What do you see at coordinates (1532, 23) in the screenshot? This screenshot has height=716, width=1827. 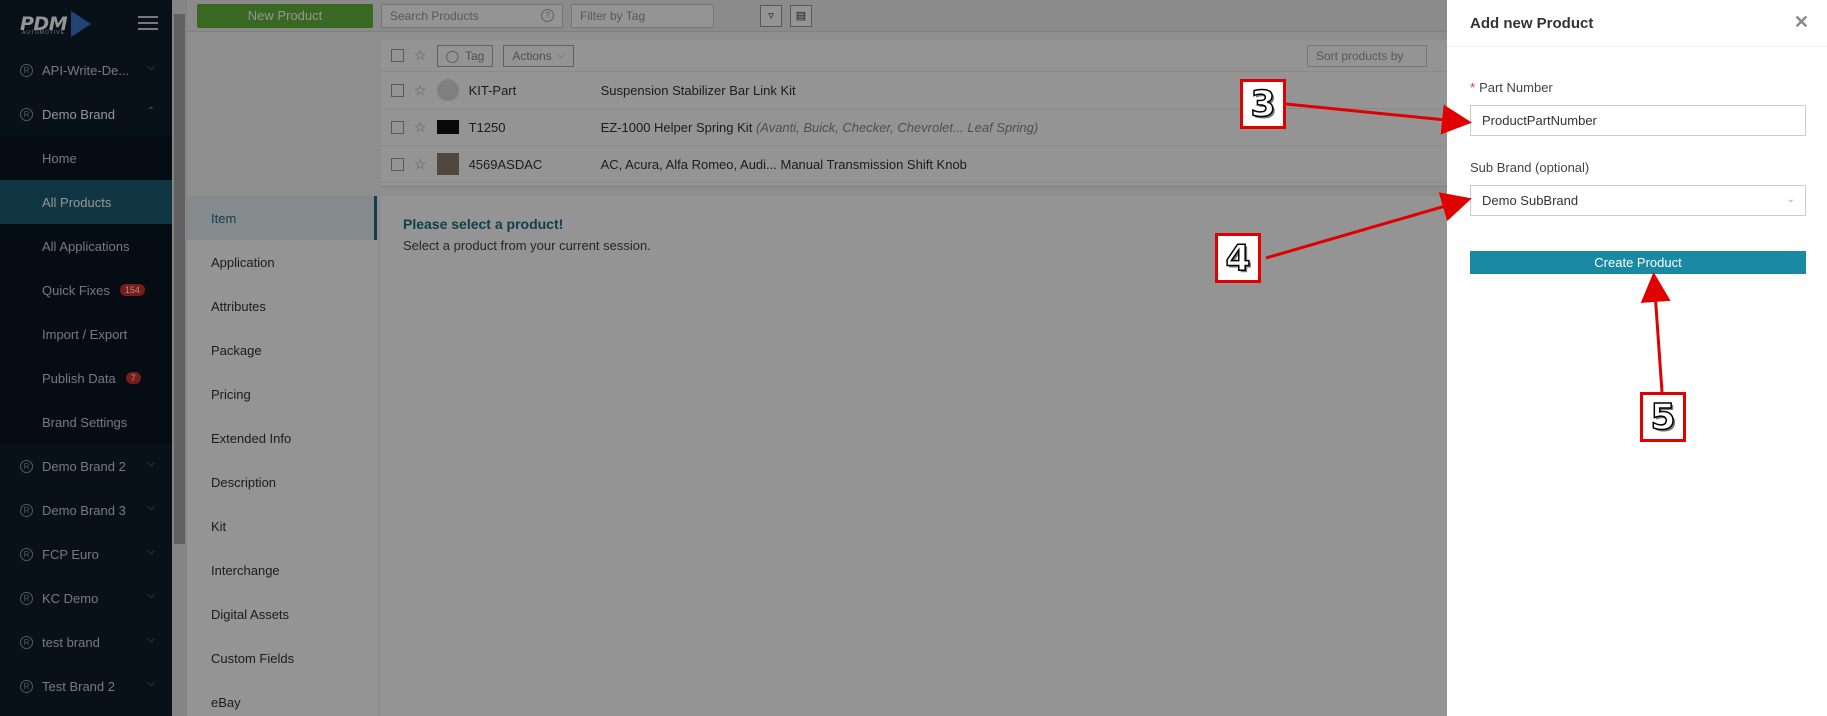 I see `drawer-title: Add new Product` at bounding box center [1532, 23].